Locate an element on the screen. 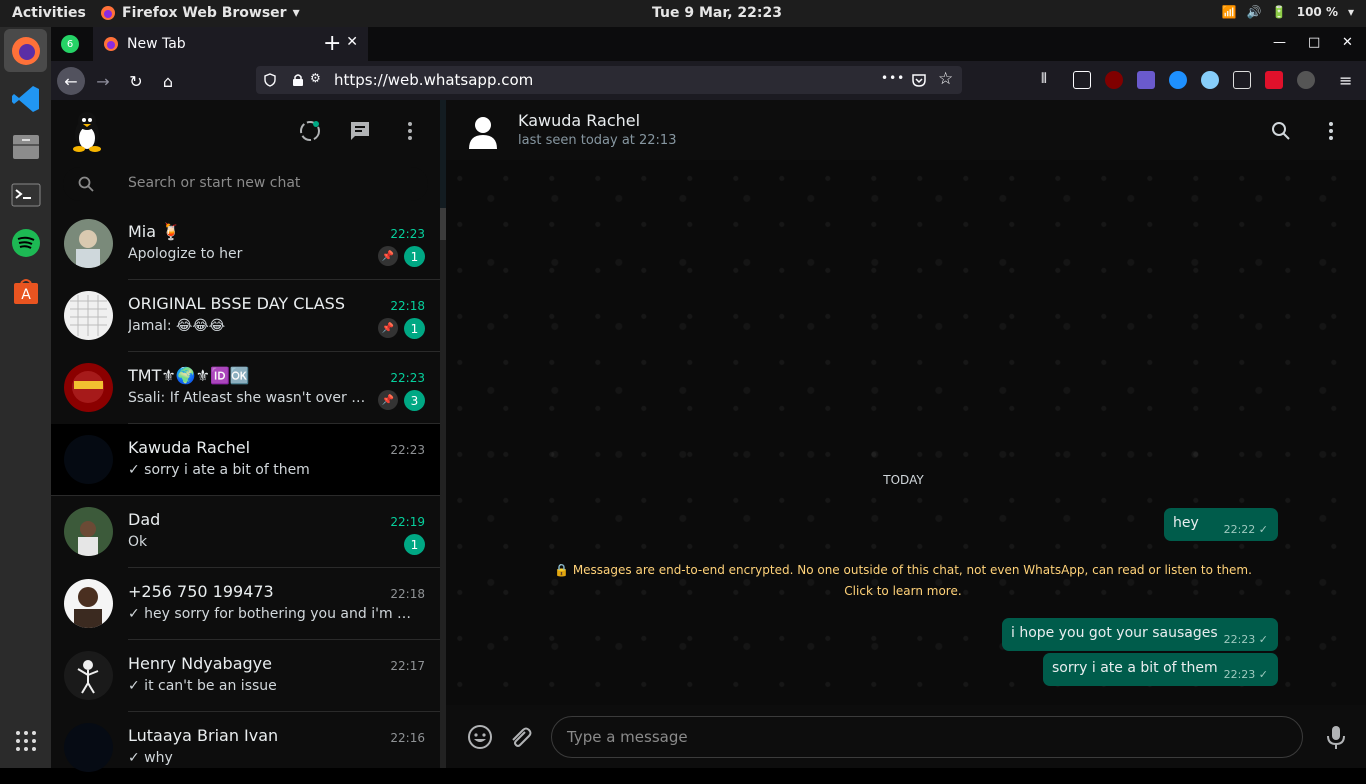 The height and width of the screenshot is (784, 1366). maximize-button: □ is located at coordinates (1314, 42).